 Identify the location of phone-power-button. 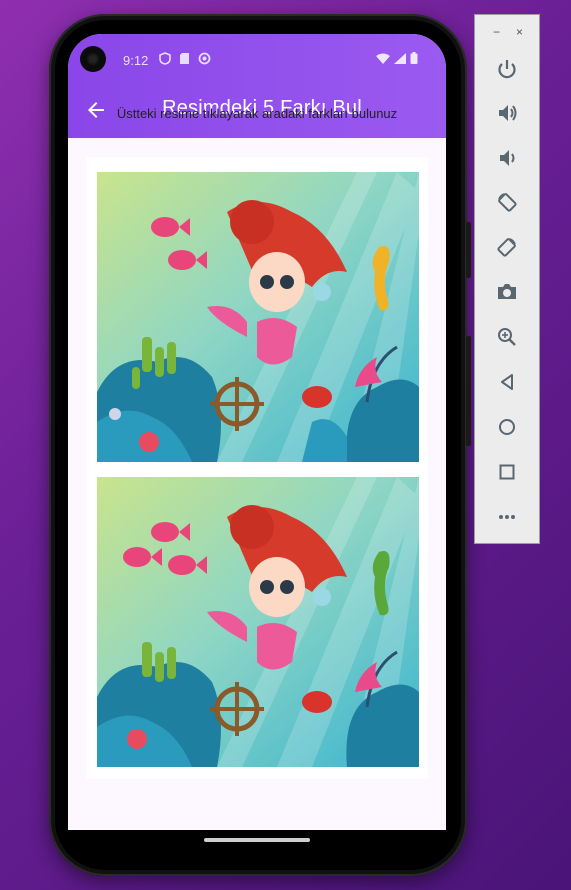
(468, 250).